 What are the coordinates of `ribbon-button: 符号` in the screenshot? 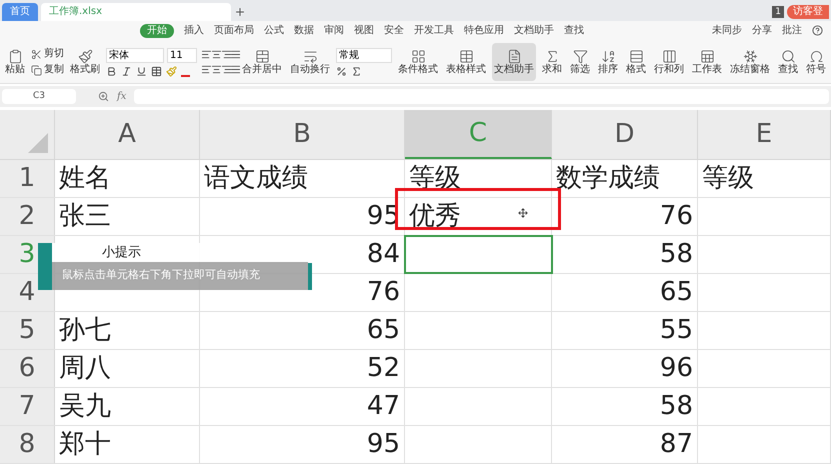 It's located at (816, 62).